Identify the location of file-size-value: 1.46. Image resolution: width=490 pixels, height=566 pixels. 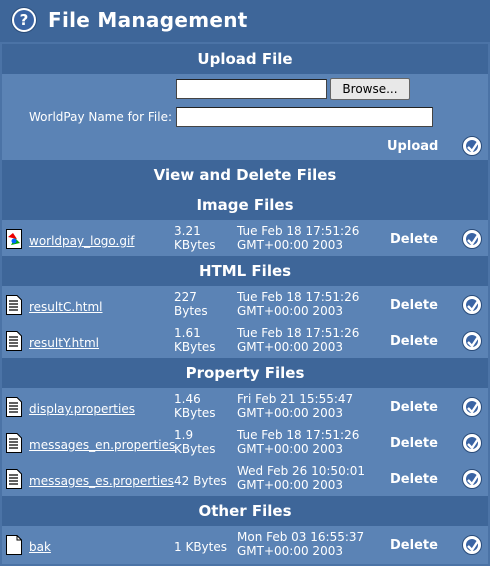
(187, 399).